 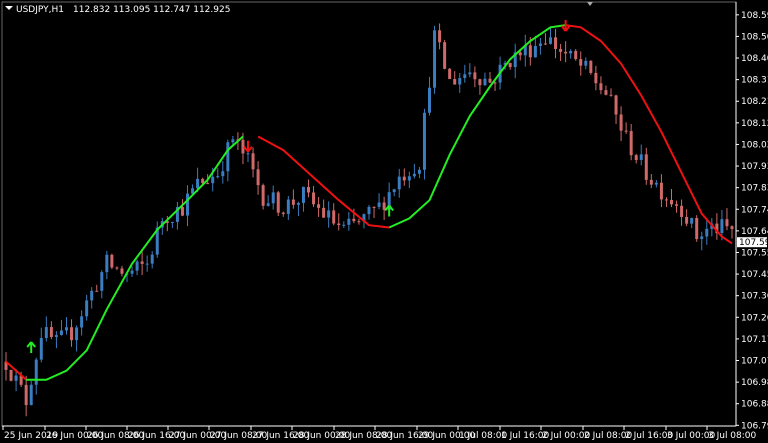 What do you see at coordinates (31, 347) in the screenshot?
I see `buy-arrow-icon` at bounding box center [31, 347].